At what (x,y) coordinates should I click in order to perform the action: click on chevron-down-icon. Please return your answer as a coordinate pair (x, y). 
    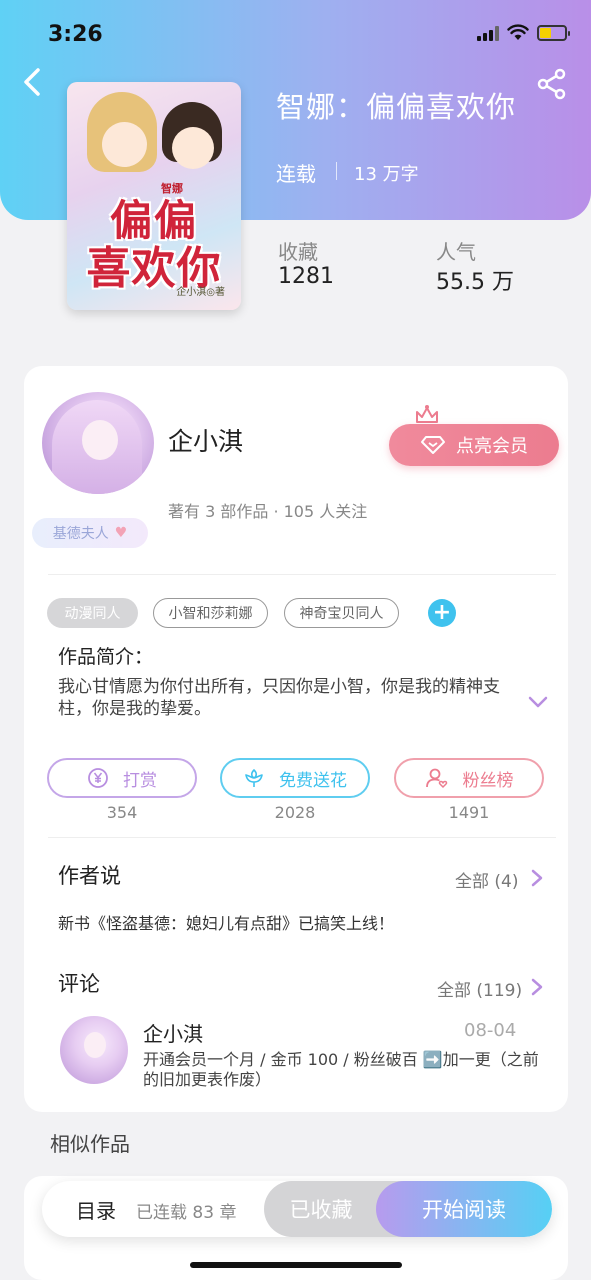
    Looking at the image, I should click on (538, 702).